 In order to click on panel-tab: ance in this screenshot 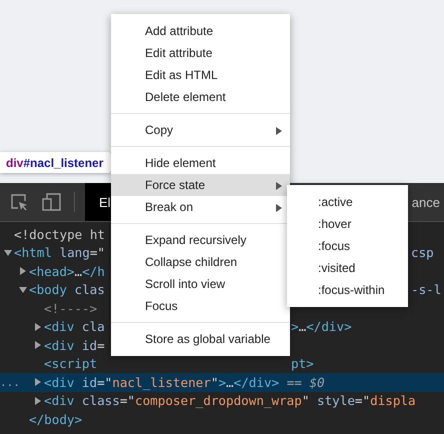, I will do `click(428, 202)`.